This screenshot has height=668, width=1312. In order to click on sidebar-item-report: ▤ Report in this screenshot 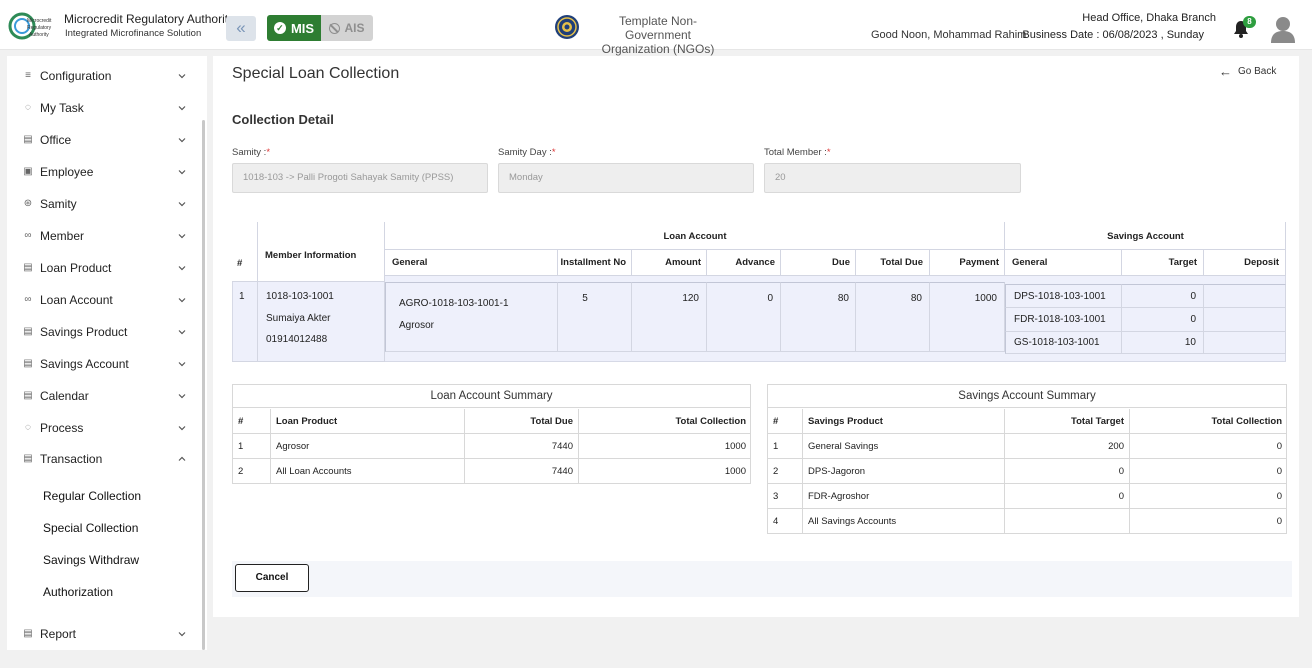, I will do `click(102, 634)`.